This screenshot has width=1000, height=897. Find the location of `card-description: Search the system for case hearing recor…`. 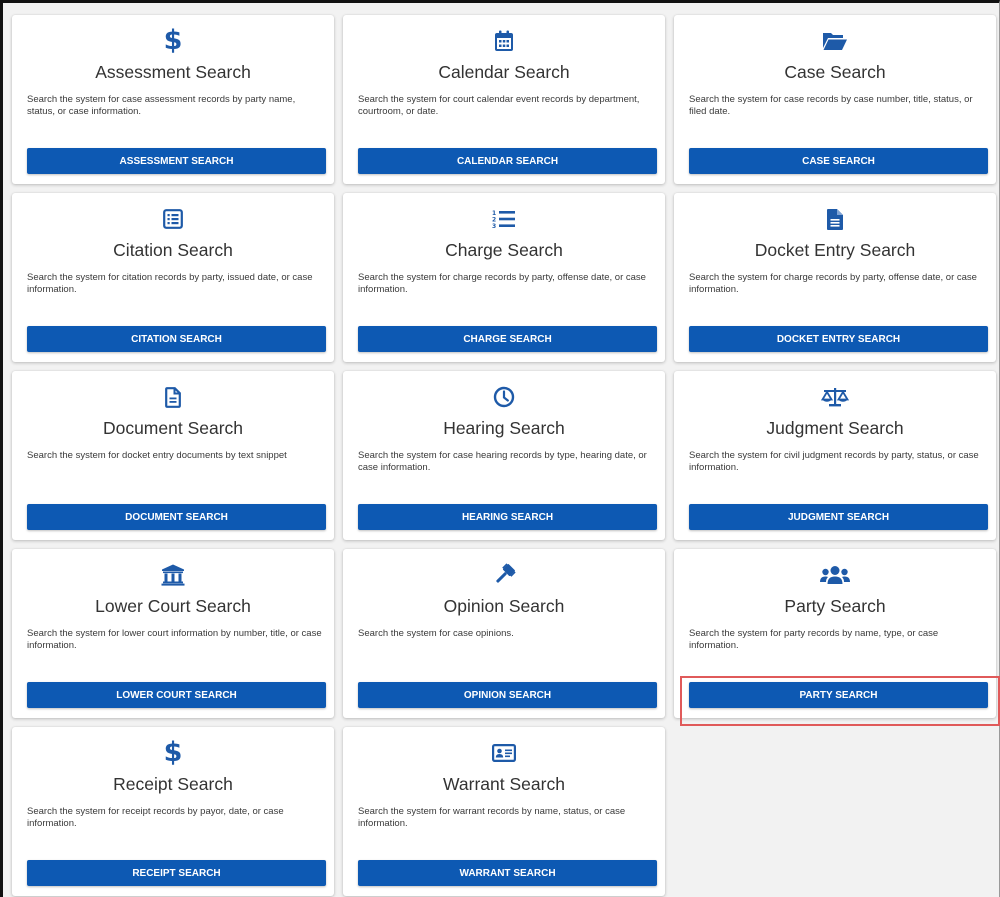

card-description: Search the system for case hearing recor… is located at coordinates (502, 461).